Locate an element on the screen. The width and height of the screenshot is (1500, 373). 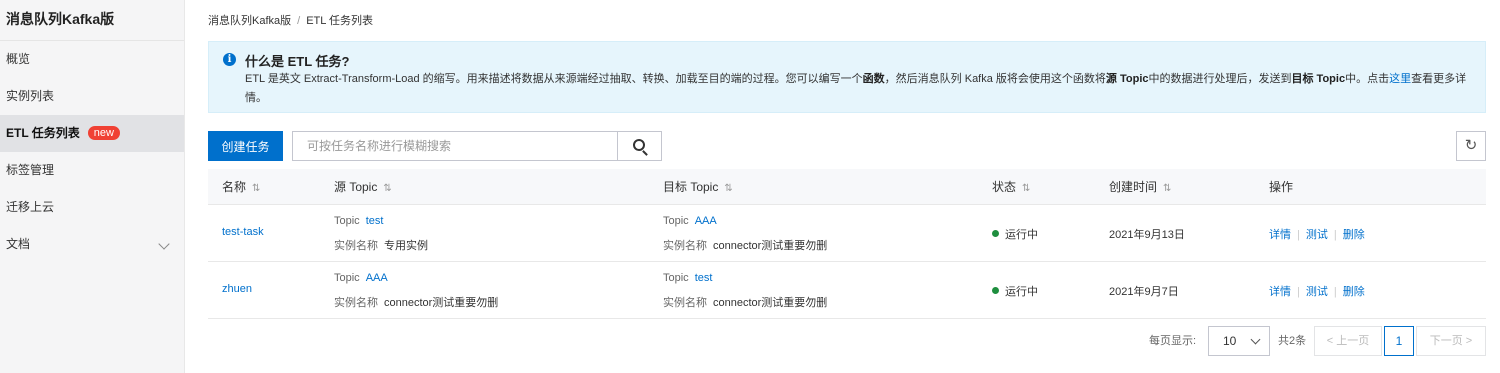
page-size-label: 每页显示: is located at coordinates (1173, 341).